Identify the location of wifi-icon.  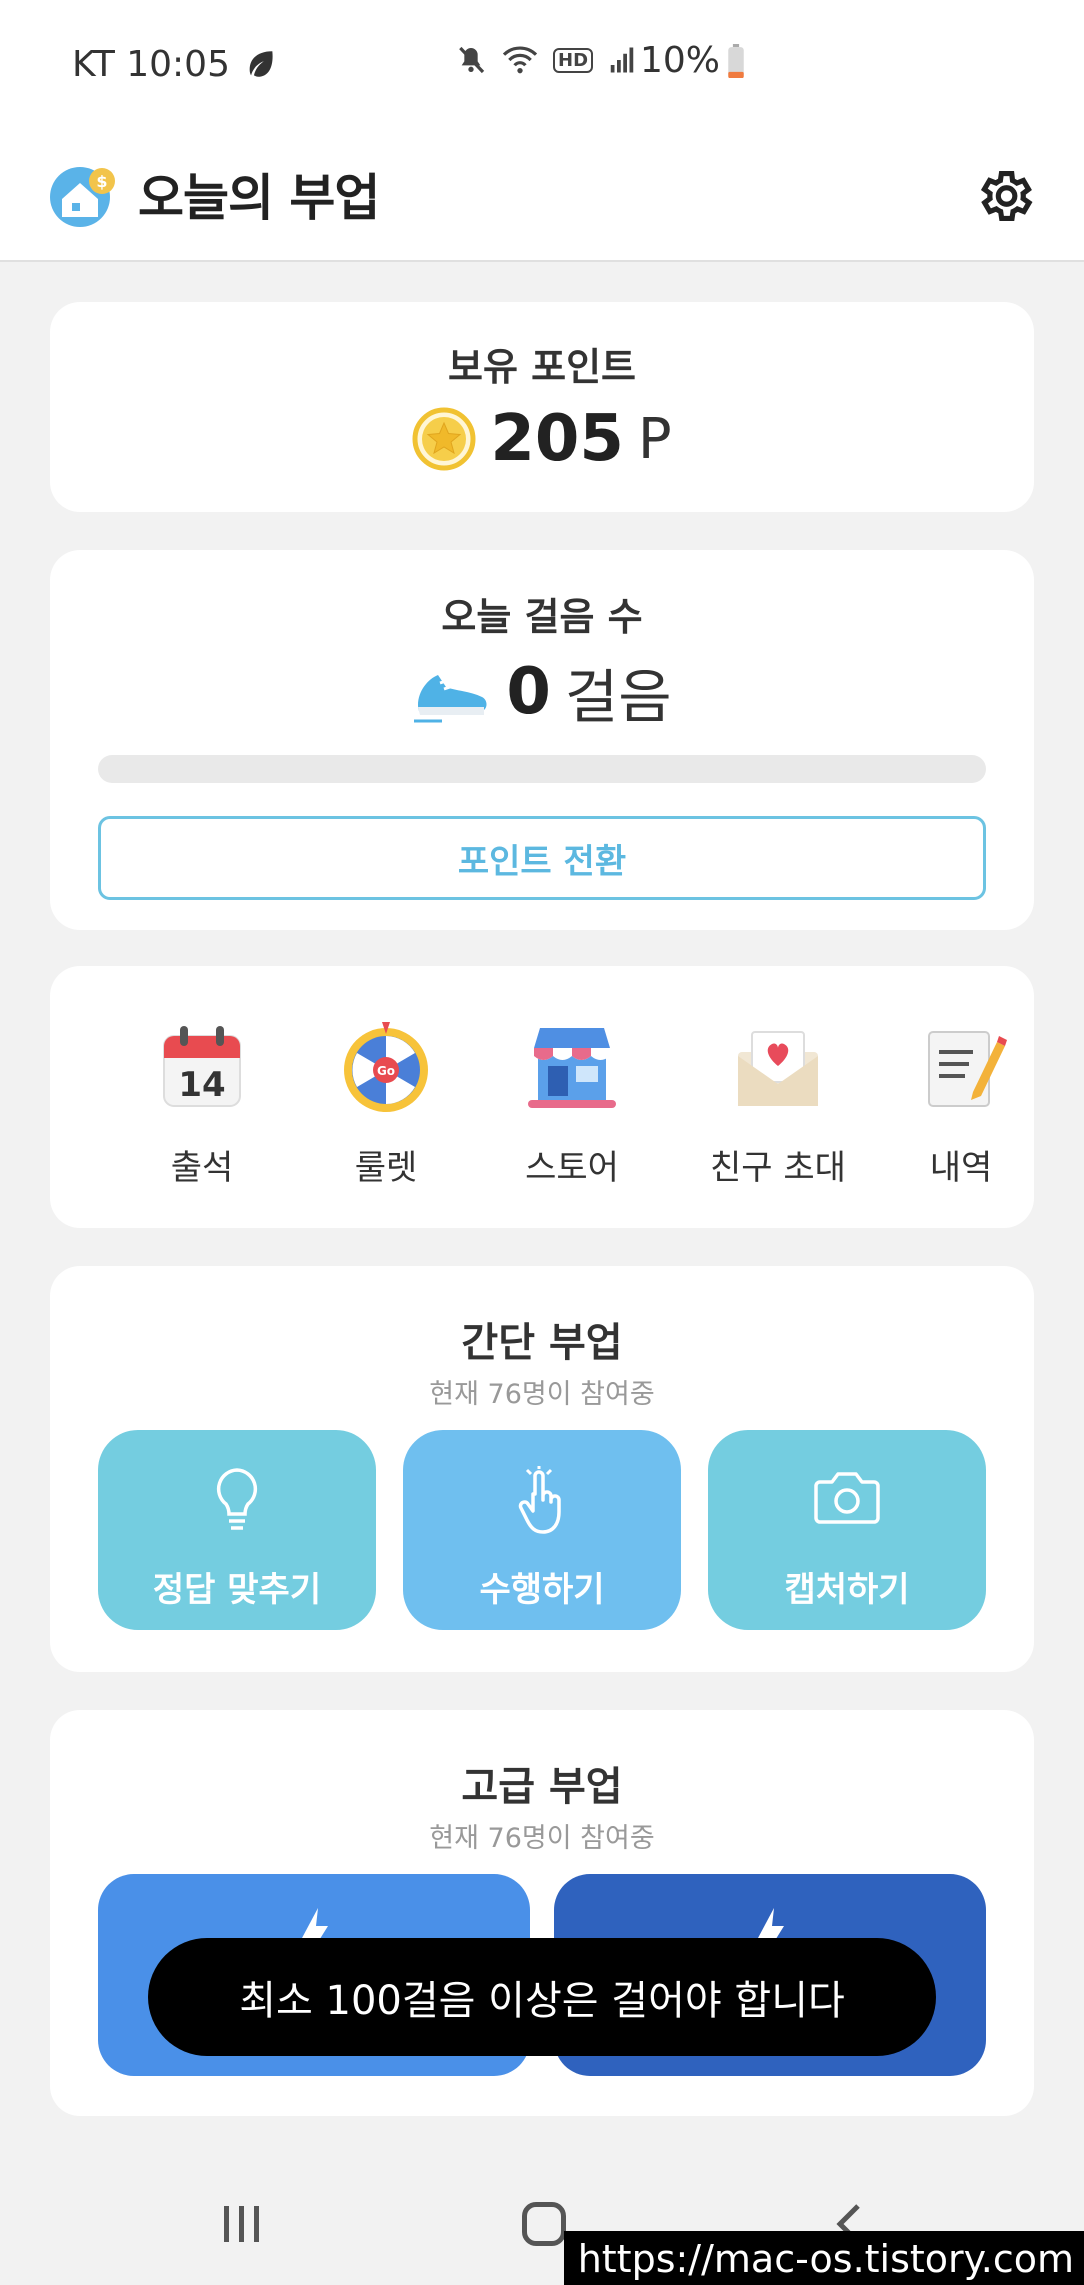
(520, 60).